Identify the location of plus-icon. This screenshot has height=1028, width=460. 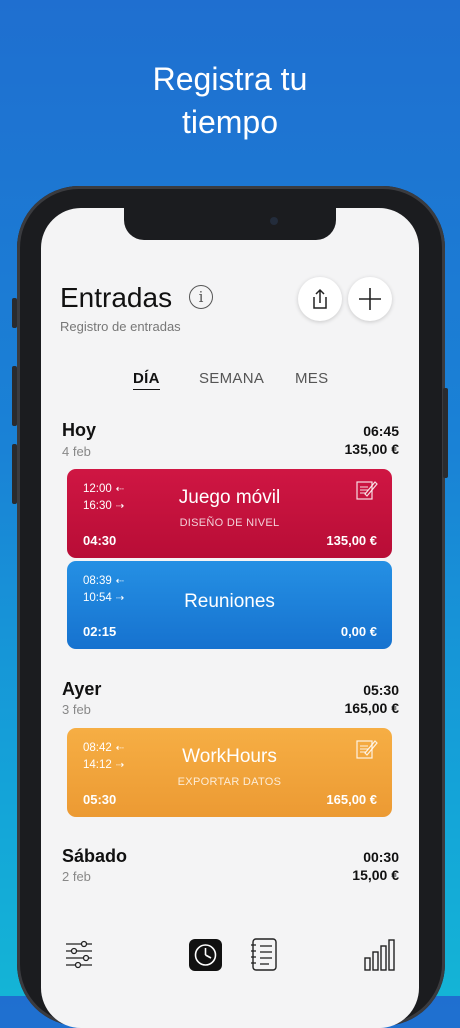
(370, 299).